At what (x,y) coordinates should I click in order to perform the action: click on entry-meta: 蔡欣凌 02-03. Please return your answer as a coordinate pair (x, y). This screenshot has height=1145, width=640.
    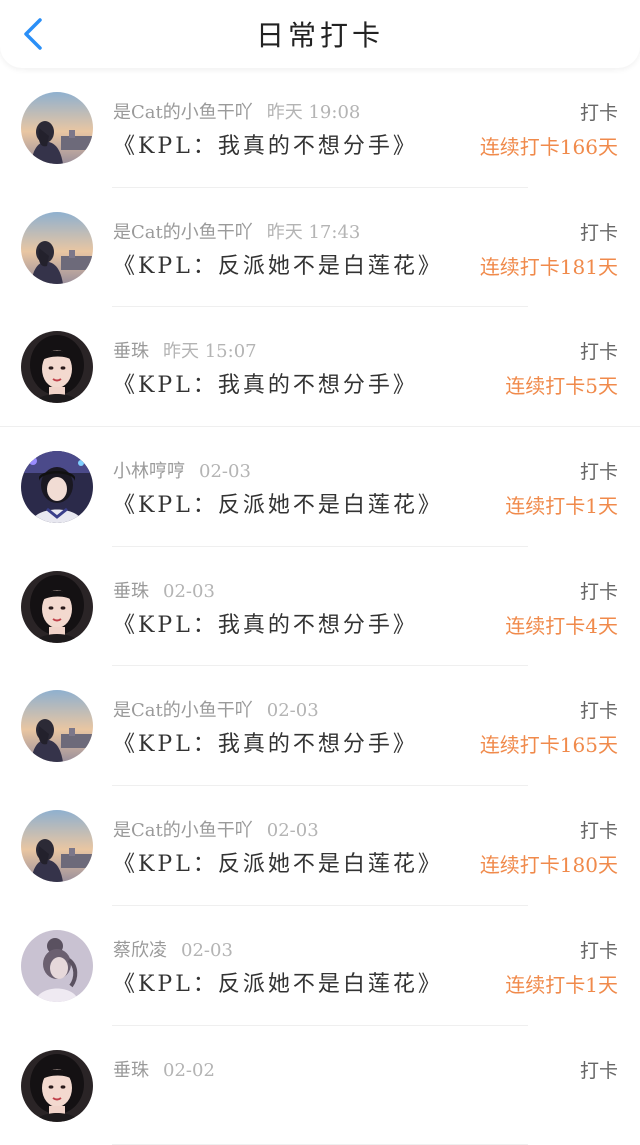
    Looking at the image, I should click on (173, 949).